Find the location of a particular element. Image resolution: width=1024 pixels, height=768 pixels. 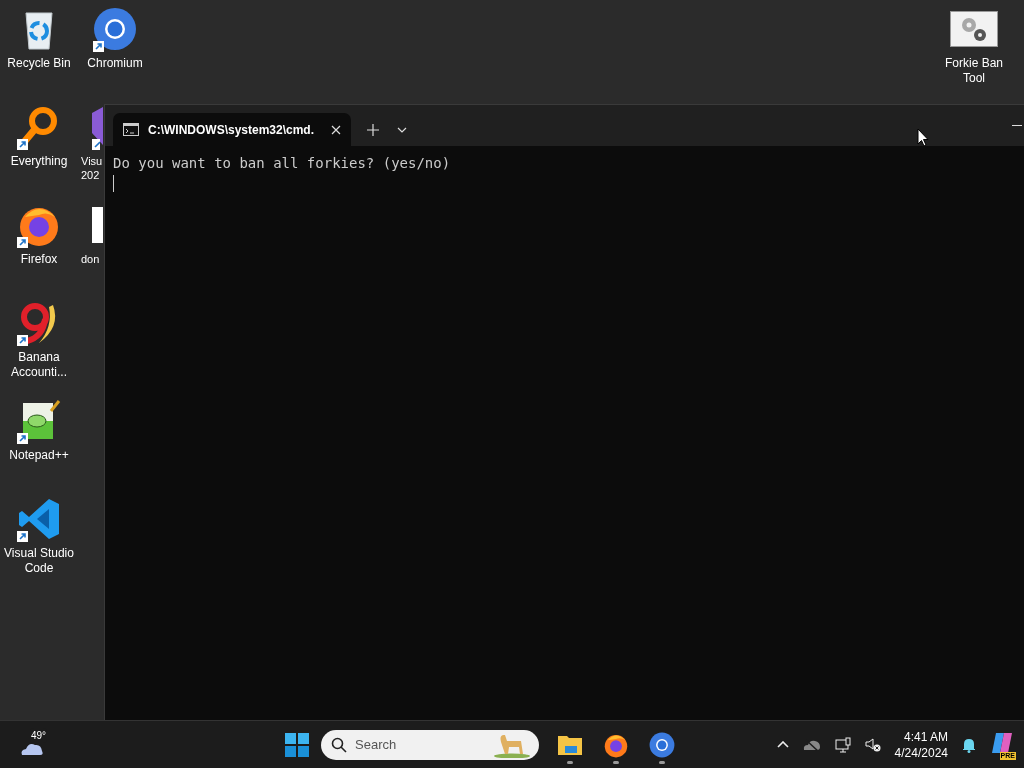

clock-time: 4:41 AM is located at coordinates (925, 736).